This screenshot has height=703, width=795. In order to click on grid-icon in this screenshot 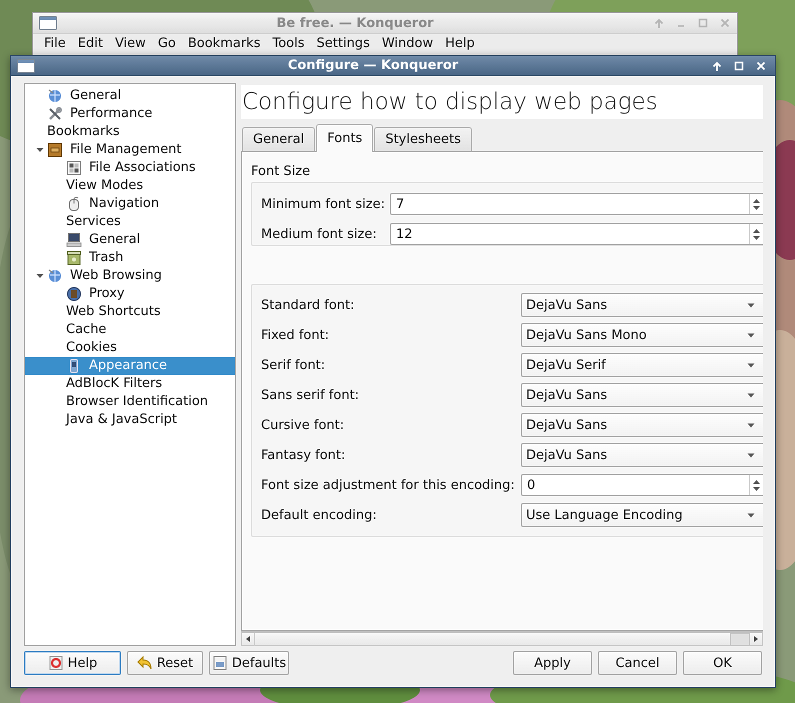, I will do `click(74, 168)`.